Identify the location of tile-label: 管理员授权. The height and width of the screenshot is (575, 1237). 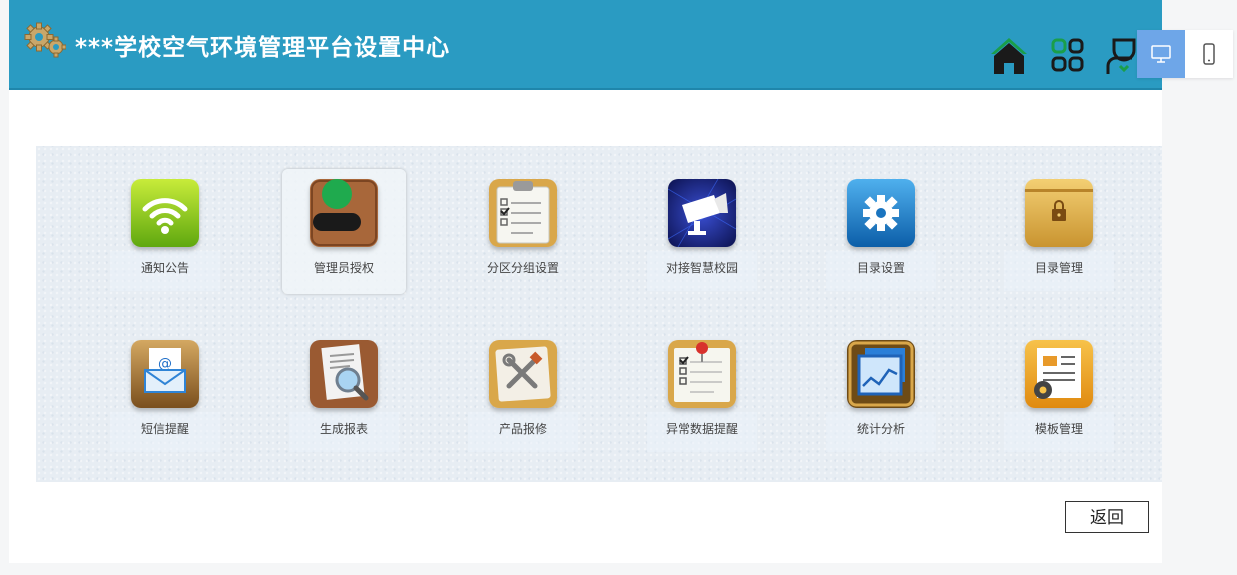
(343, 268).